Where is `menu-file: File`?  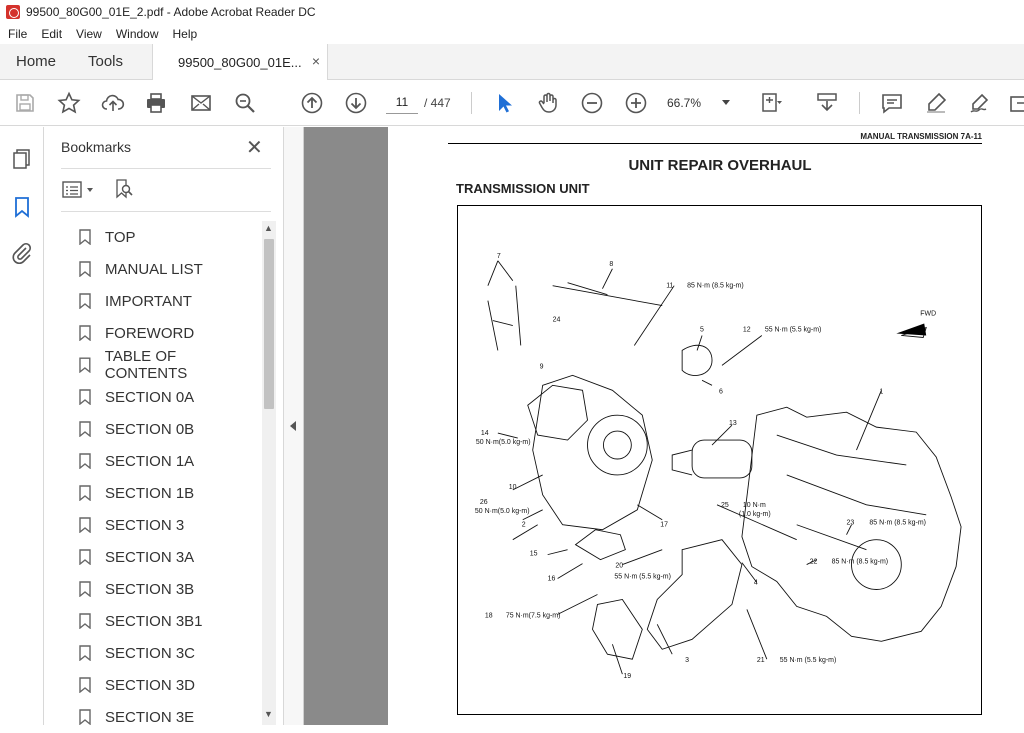 menu-file: File is located at coordinates (17, 34).